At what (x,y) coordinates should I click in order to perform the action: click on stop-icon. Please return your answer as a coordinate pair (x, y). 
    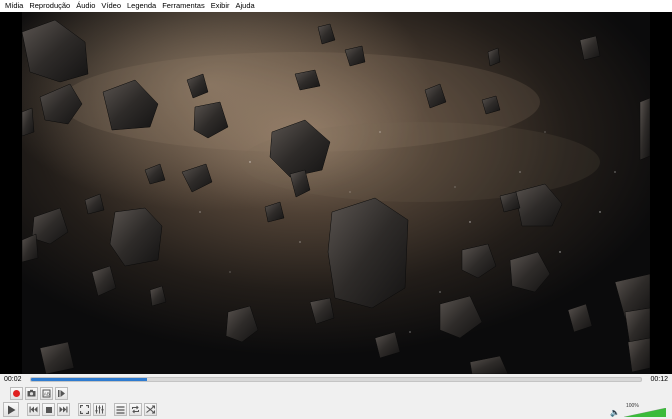
    Looking at the image, I should click on (48, 409).